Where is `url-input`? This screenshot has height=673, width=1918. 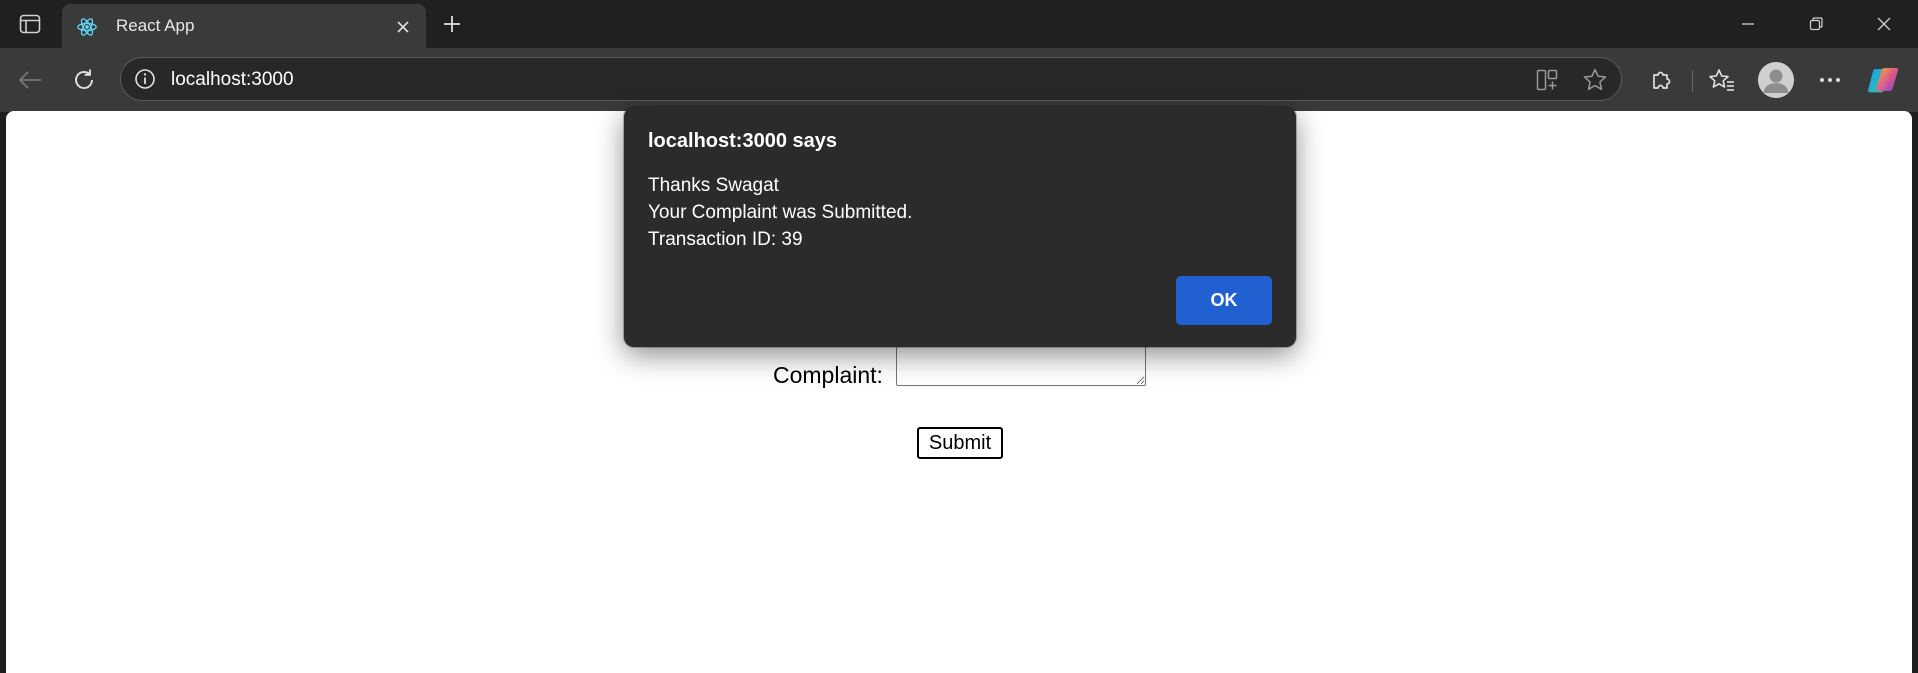
url-input is located at coordinates (821, 80).